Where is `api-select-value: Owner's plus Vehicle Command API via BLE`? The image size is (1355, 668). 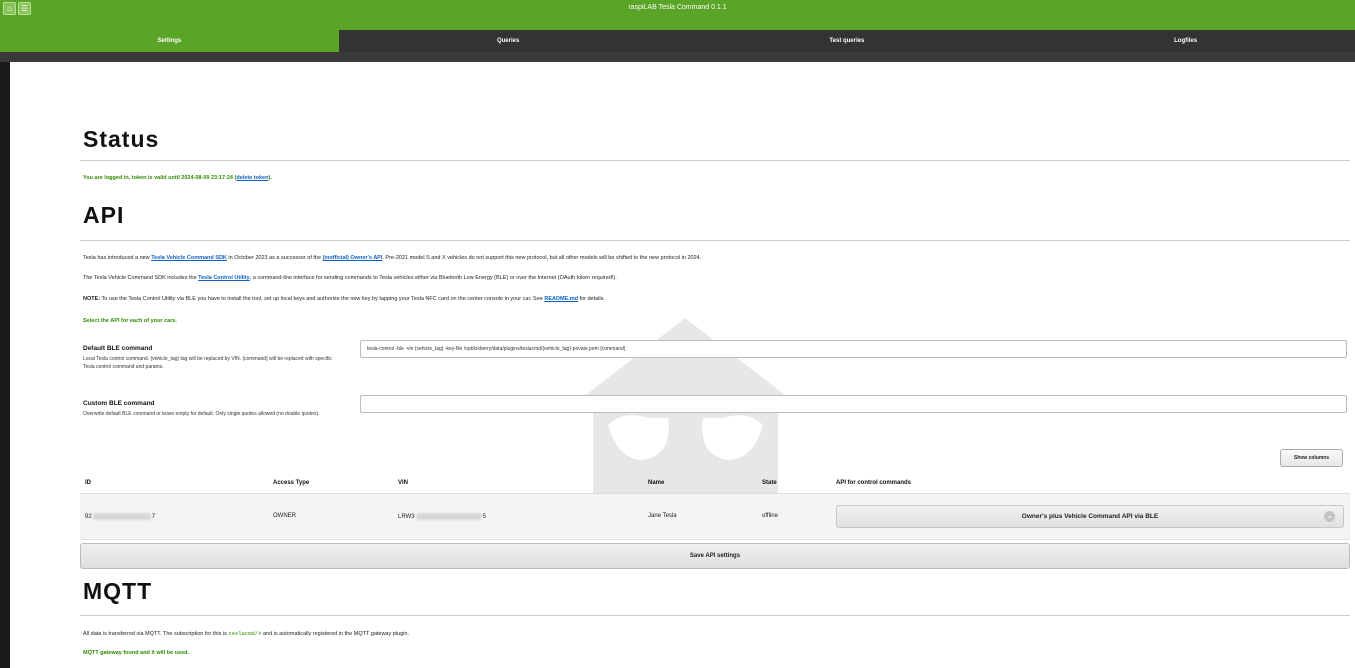
api-select-value: Owner's plus Vehicle Command API via BLE is located at coordinates (1090, 516).